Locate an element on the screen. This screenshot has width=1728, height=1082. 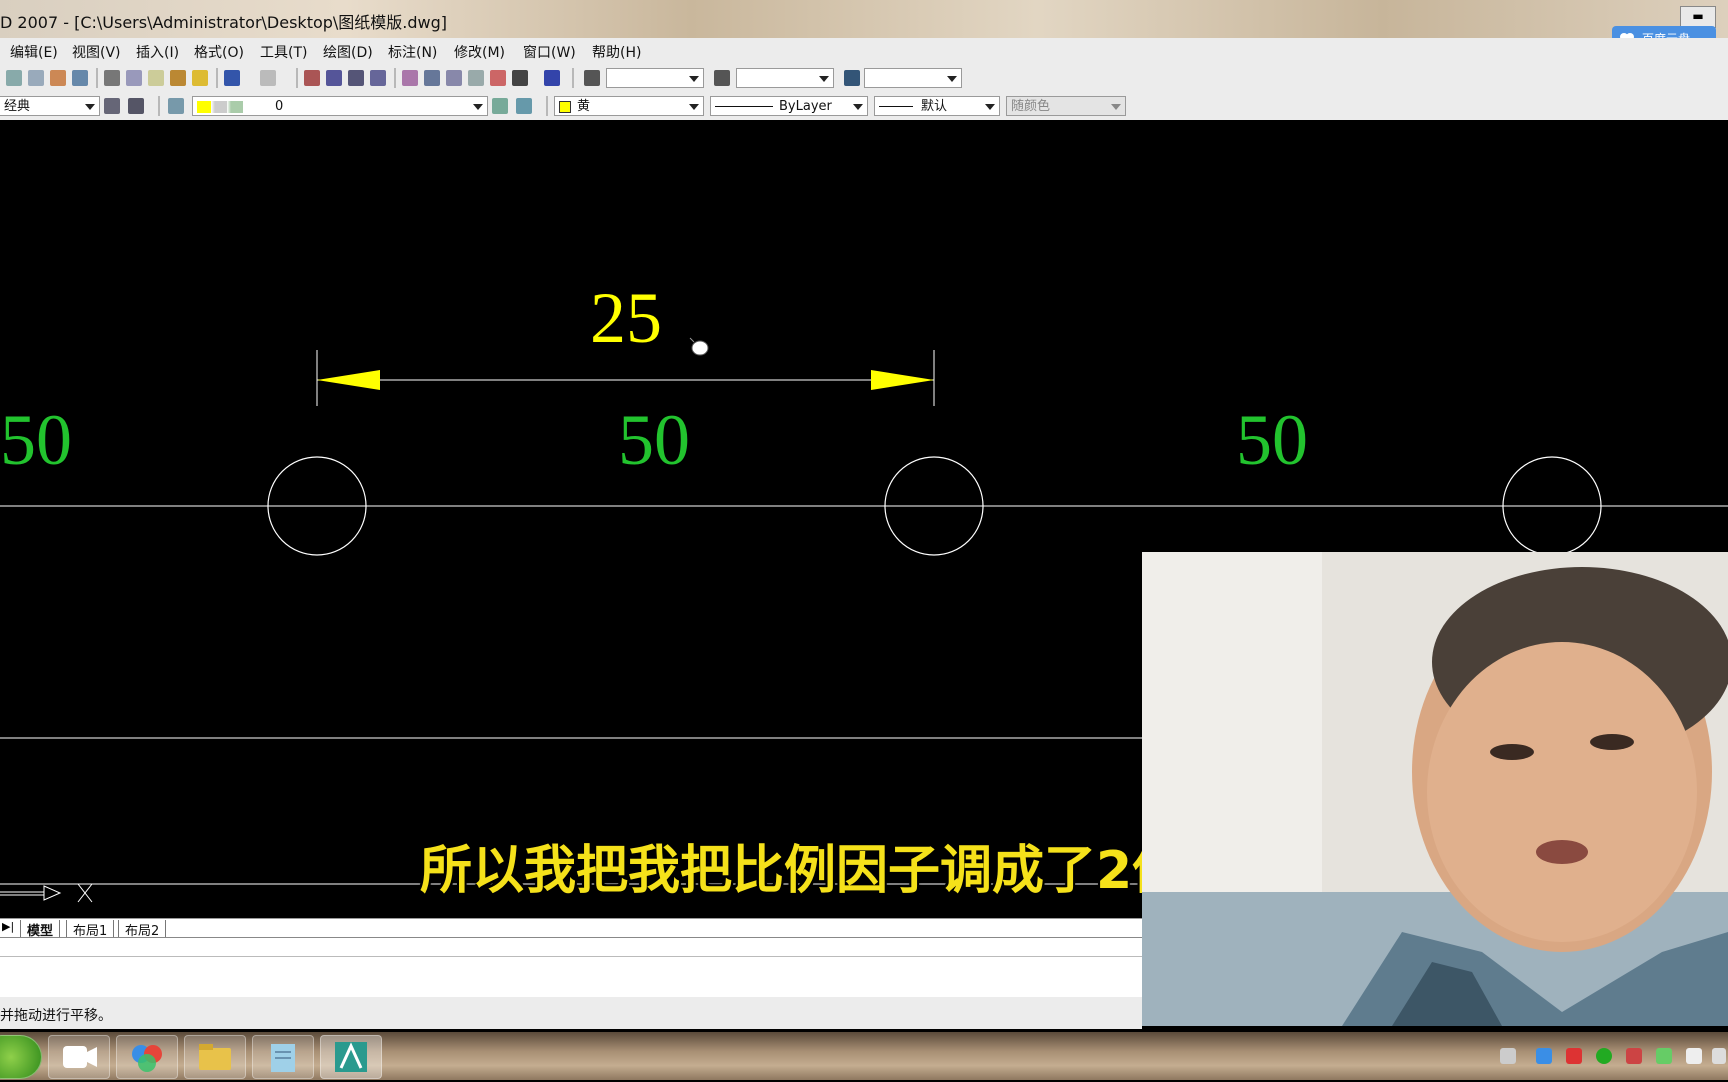
plot-preview-icon is located at coordinates (36, 78).